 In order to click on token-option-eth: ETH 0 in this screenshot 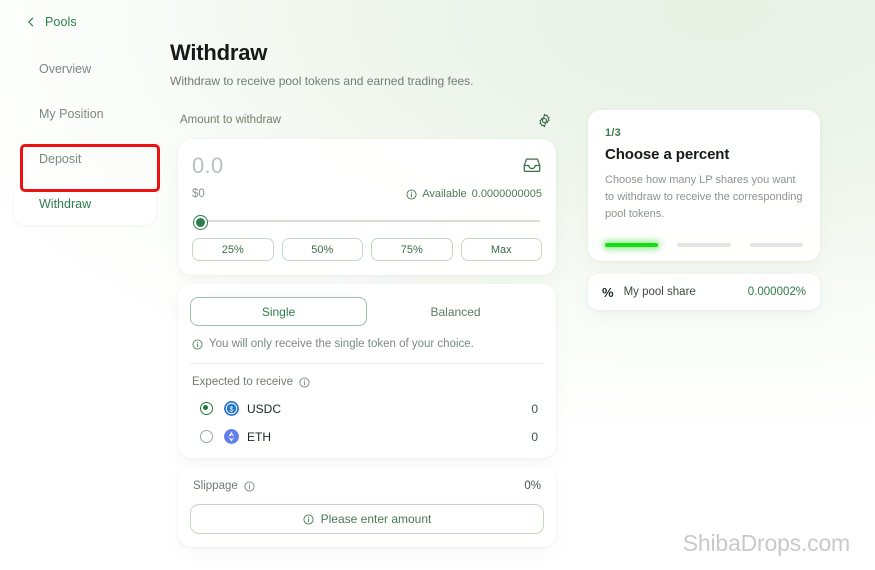, I will do `click(367, 436)`.